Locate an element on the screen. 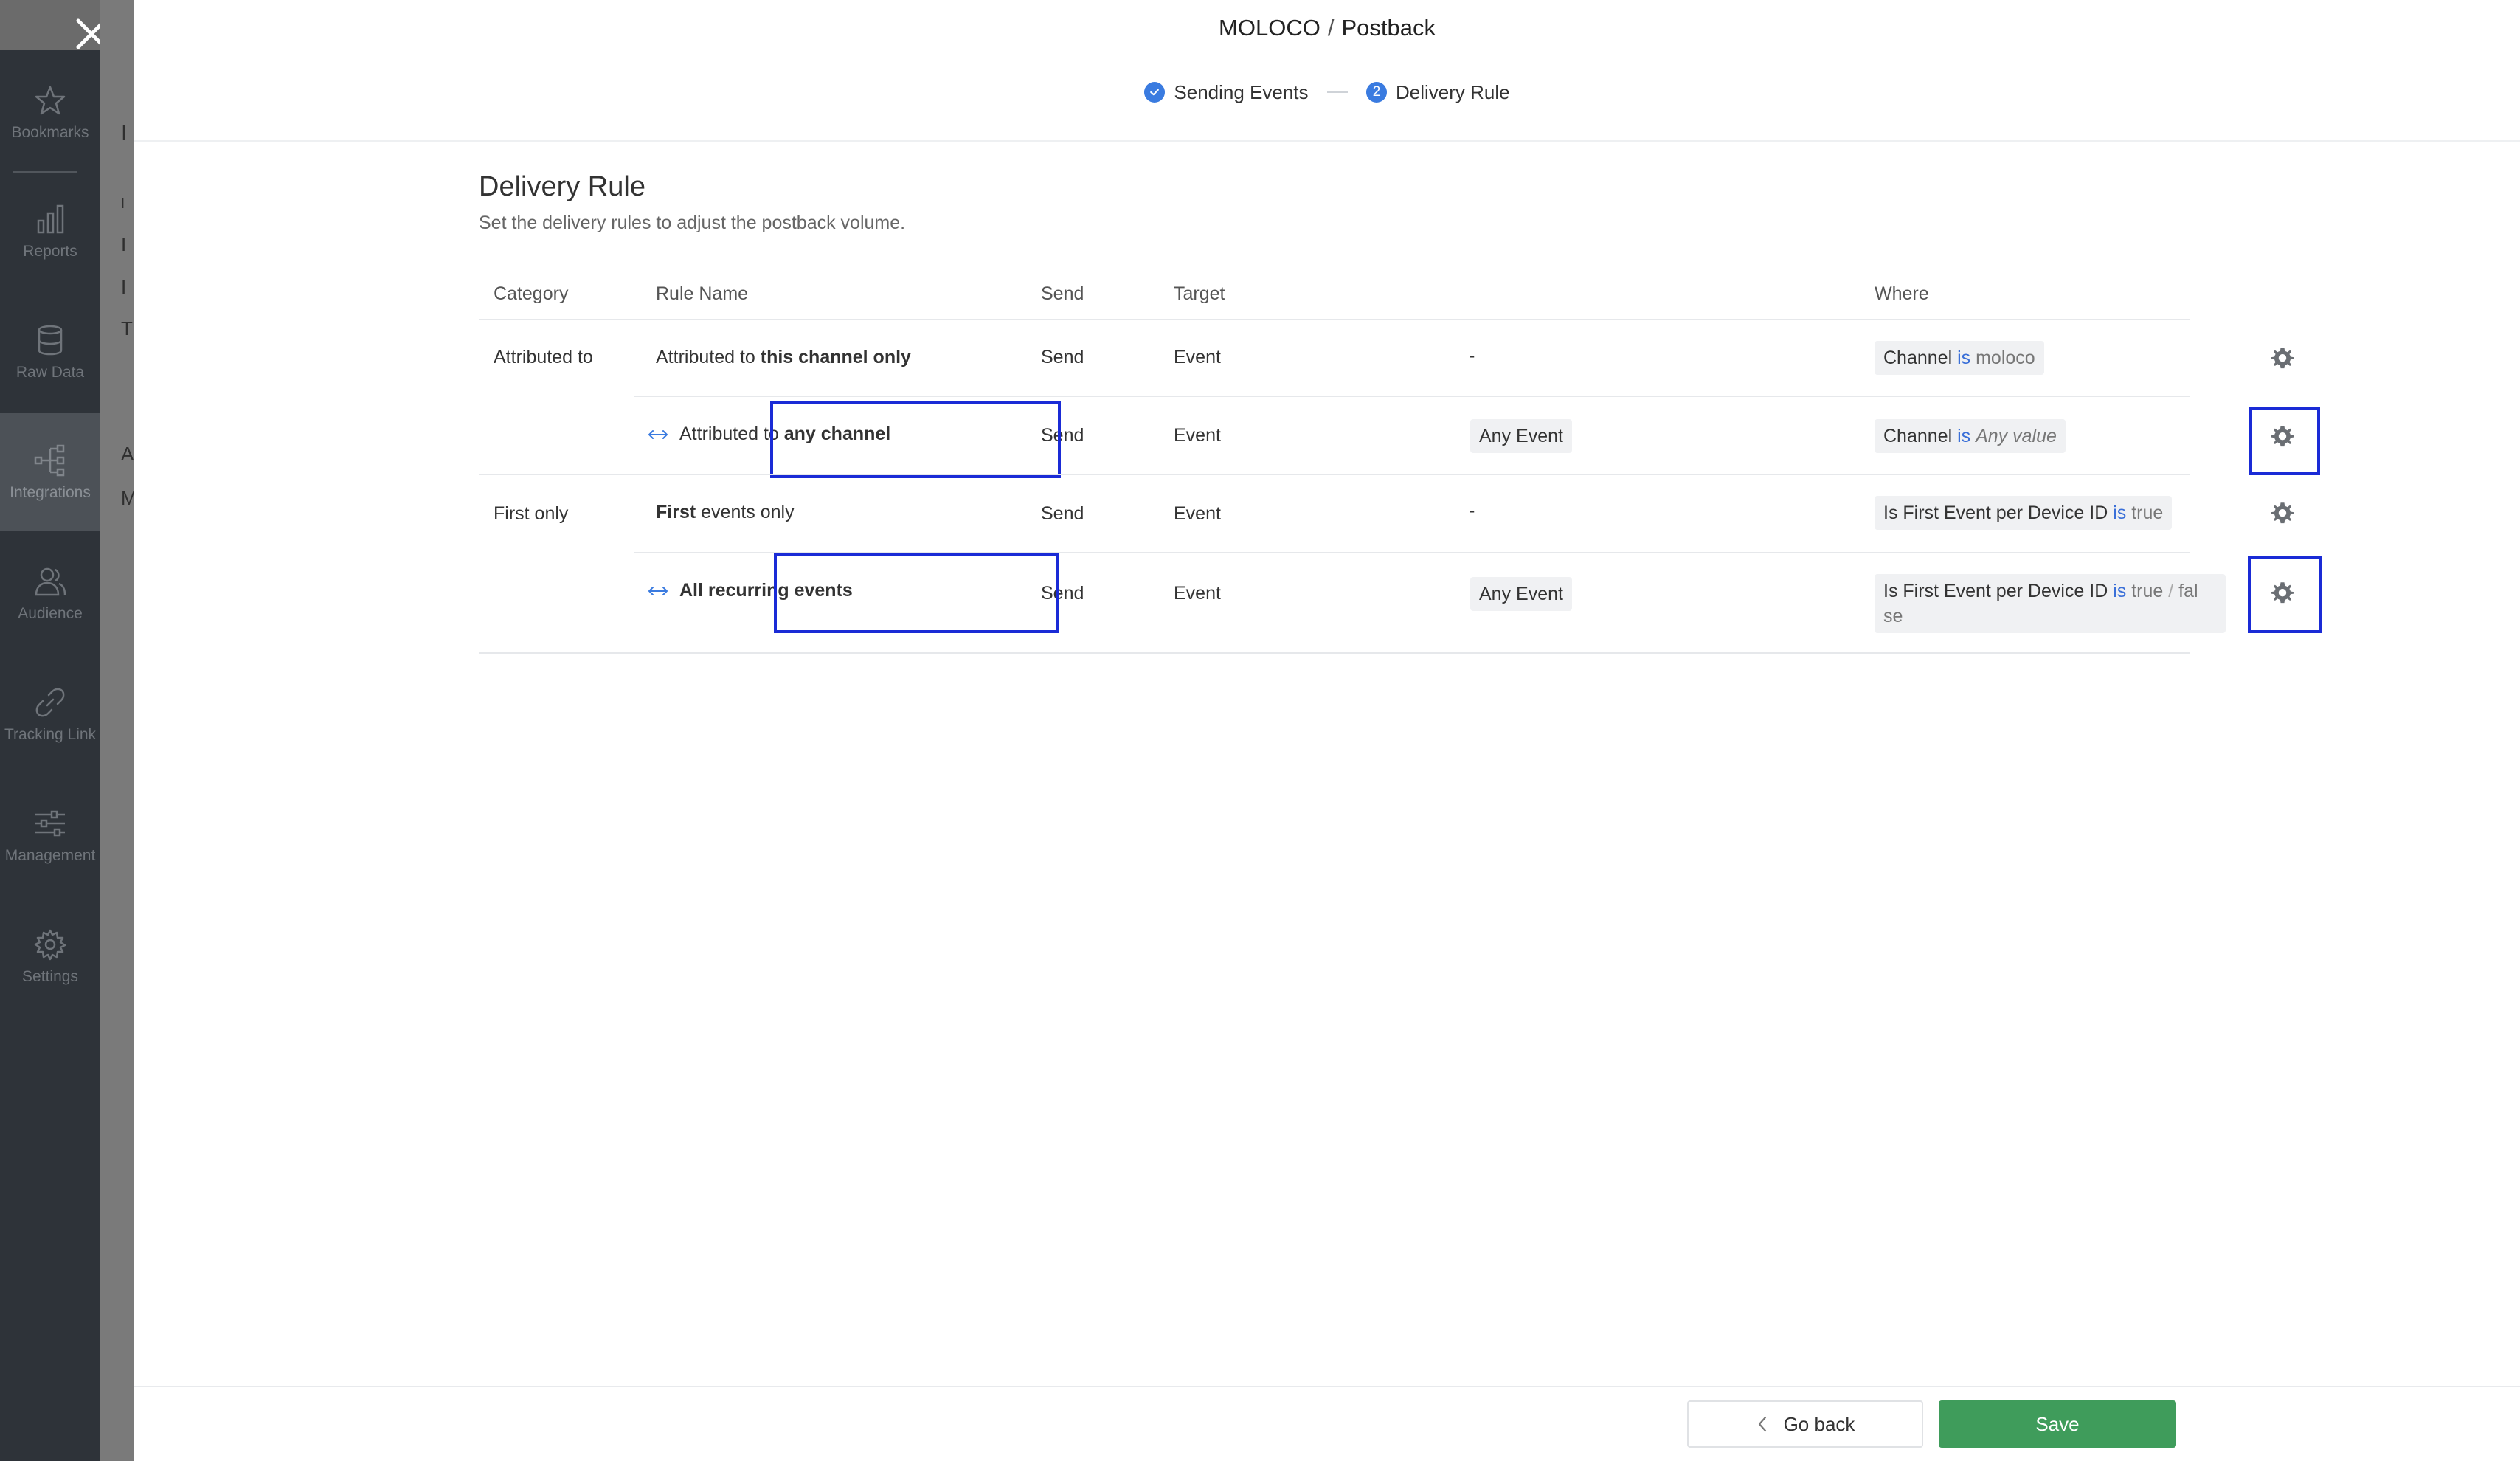 The width and height of the screenshot is (2520, 1461). footer-divider is located at coordinates (1327, 1387).